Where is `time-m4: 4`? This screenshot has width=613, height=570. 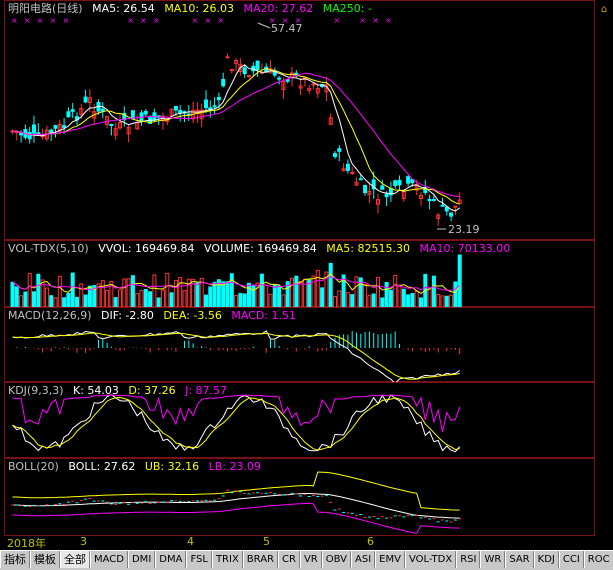
time-m4: 4 is located at coordinates (190, 541).